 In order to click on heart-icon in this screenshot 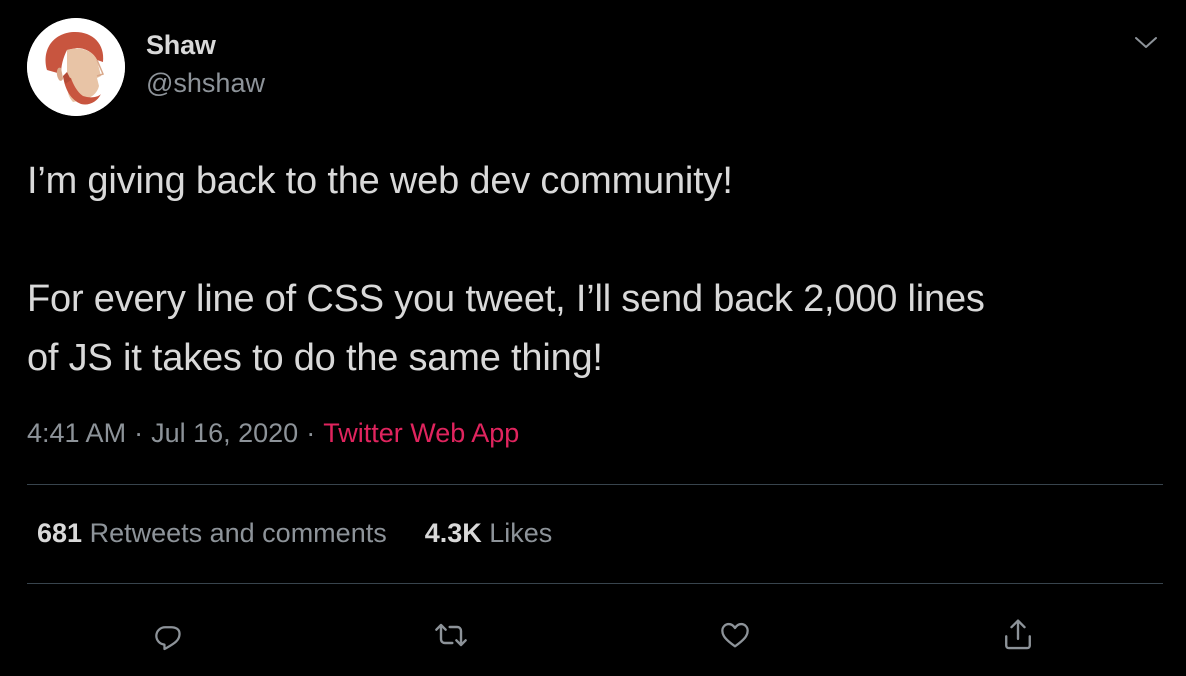, I will do `click(735, 635)`.